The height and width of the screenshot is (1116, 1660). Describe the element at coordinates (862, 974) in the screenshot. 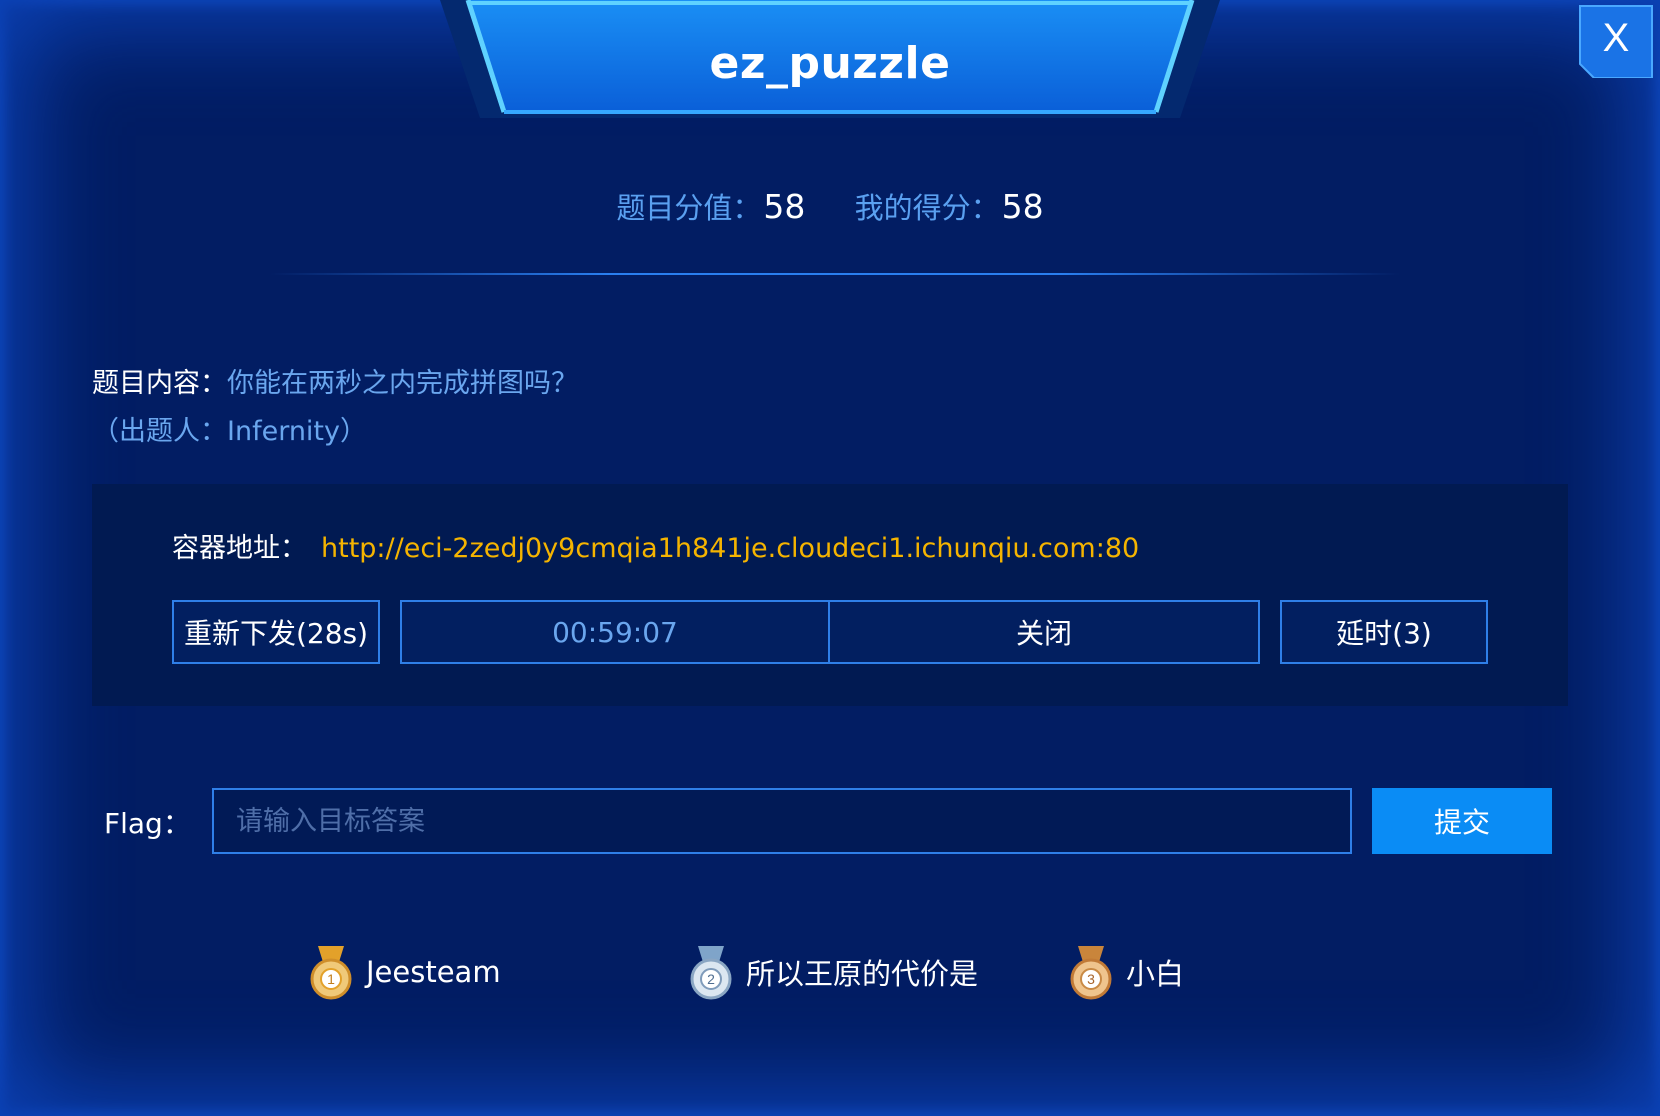

I see `rank-2-name: 所以王原的代价是` at that location.